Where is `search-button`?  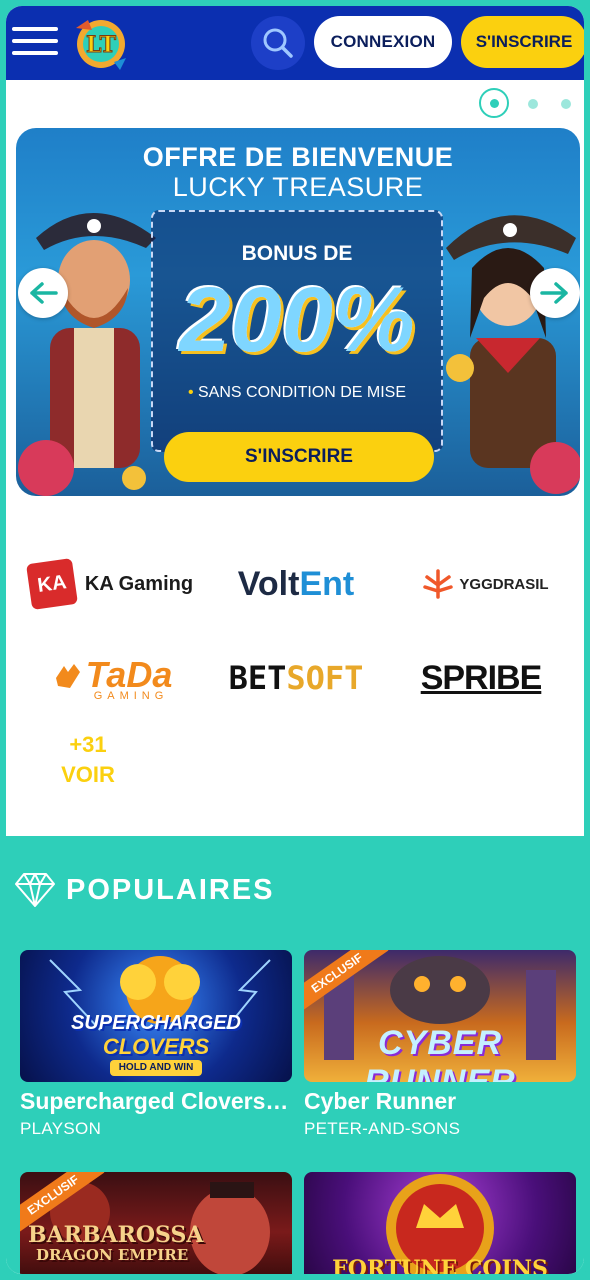 search-button is located at coordinates (278, 43).